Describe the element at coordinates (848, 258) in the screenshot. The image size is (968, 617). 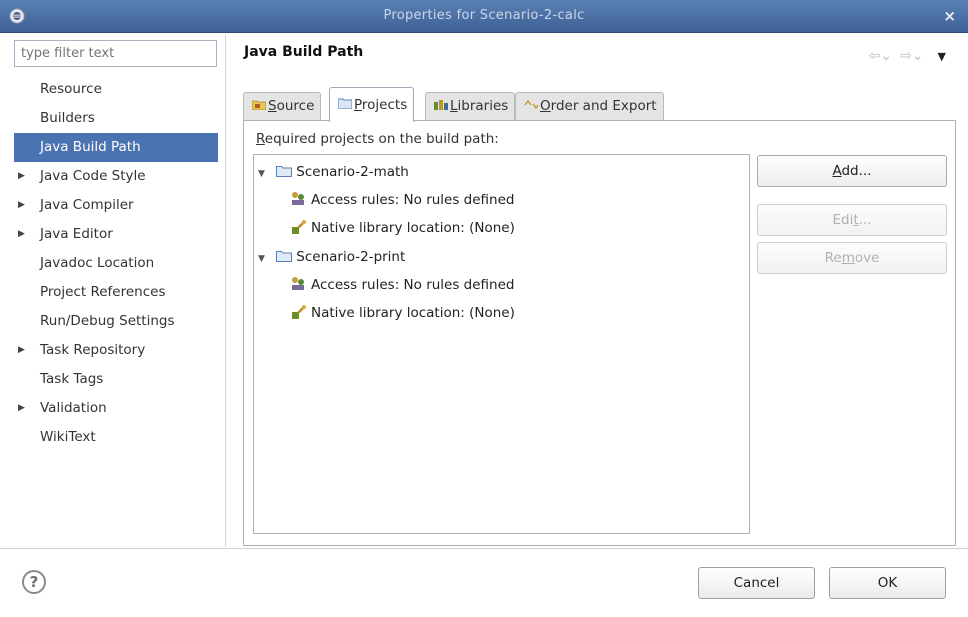
I see `button-mnemonic: m` at that location.